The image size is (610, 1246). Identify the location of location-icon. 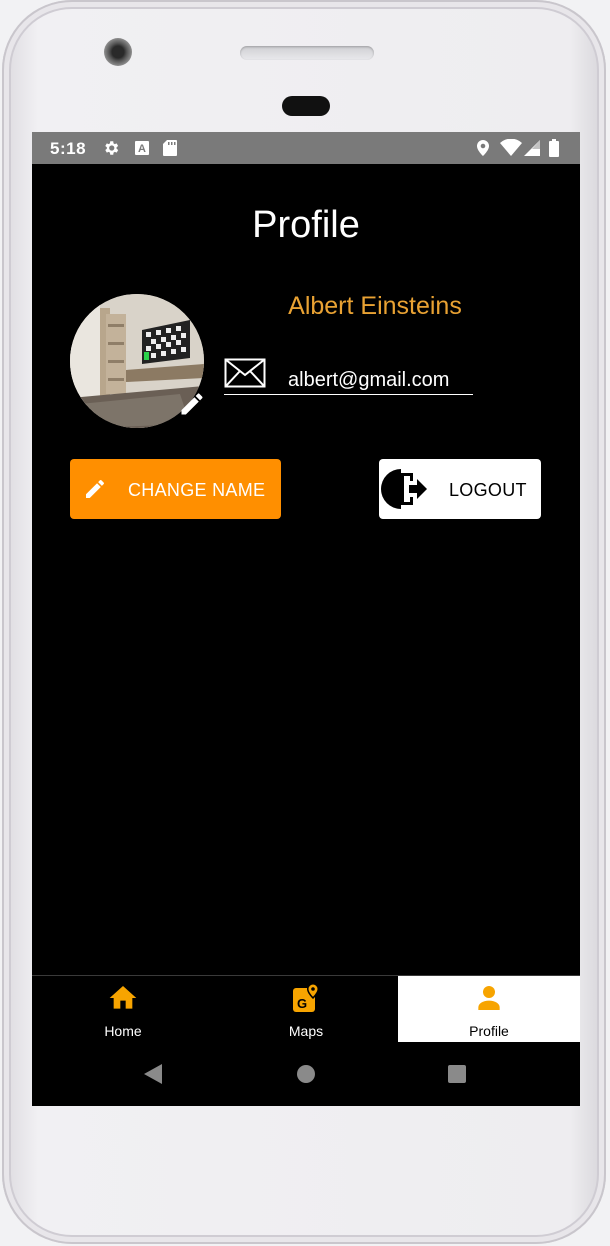
(483, 150).